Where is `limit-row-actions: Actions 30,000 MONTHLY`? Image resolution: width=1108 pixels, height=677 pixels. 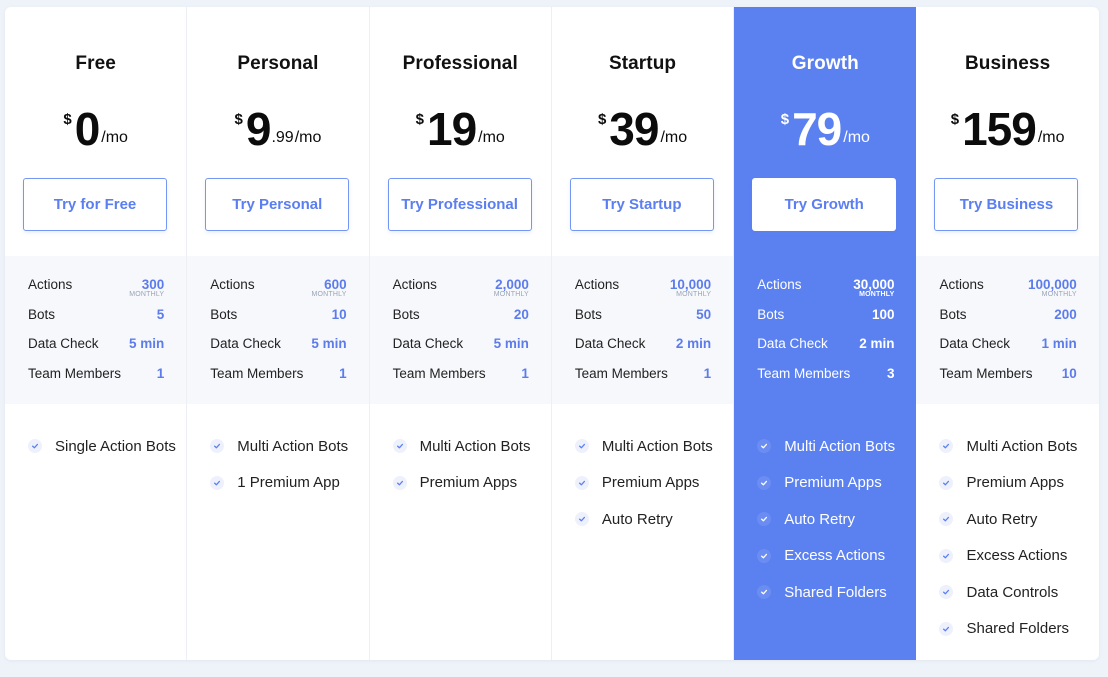
limit-row-actions: Actions 30,000 MONTHLY is located at coordinates (825, 290).